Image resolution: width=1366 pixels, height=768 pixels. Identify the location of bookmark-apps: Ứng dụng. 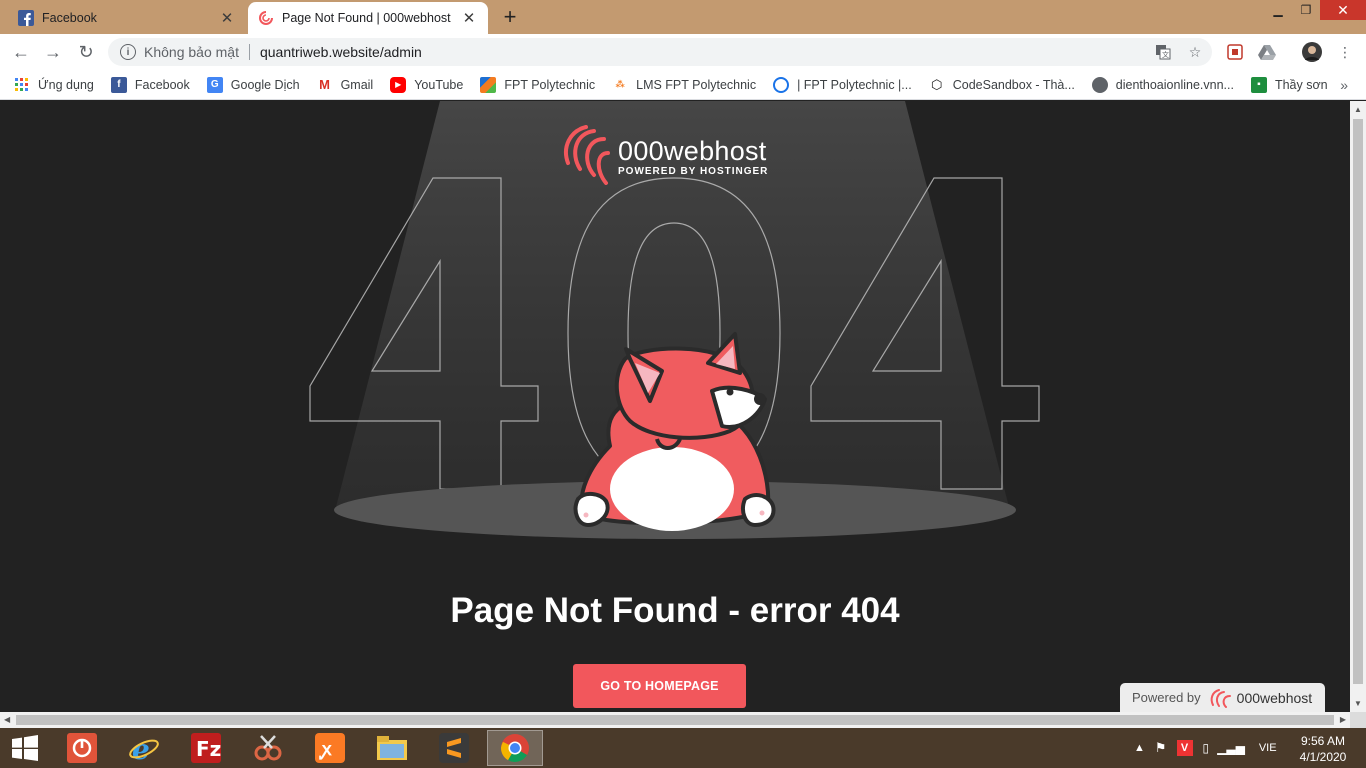
(54, 85).